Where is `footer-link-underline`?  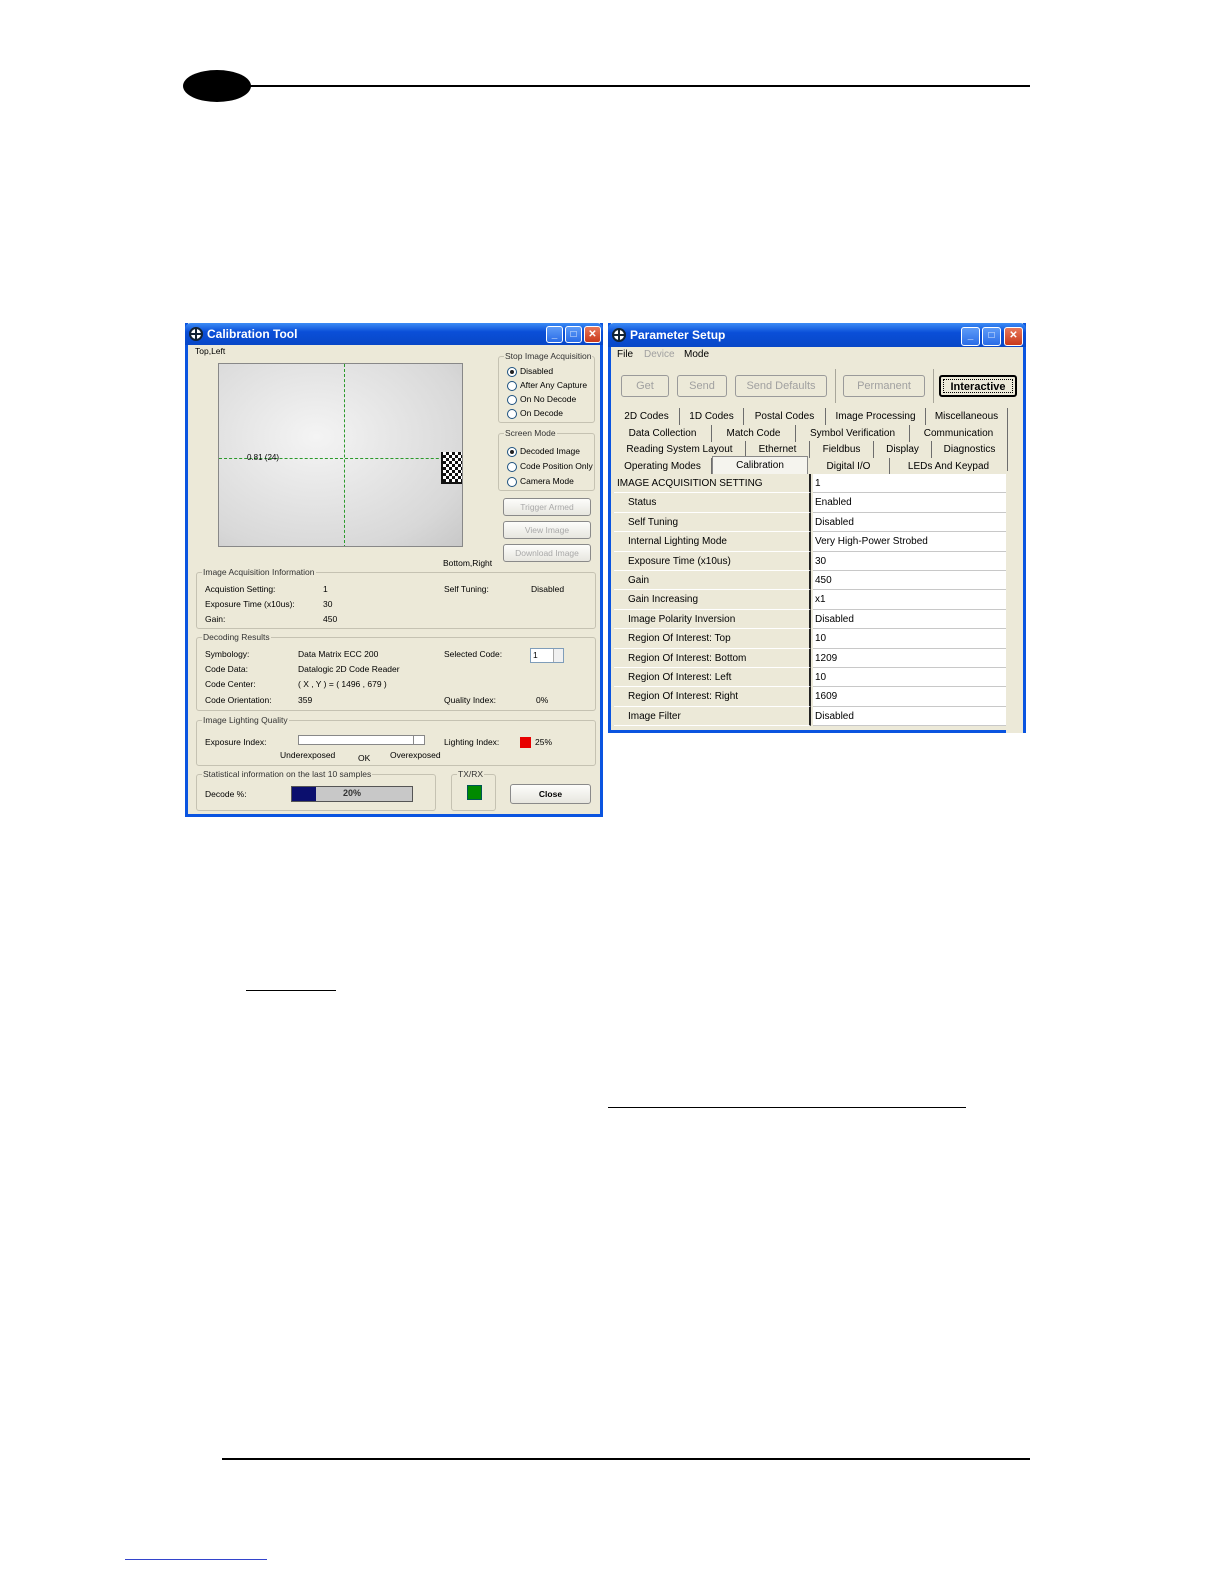
footer-link-underline is located at coordinates (196, 1559).